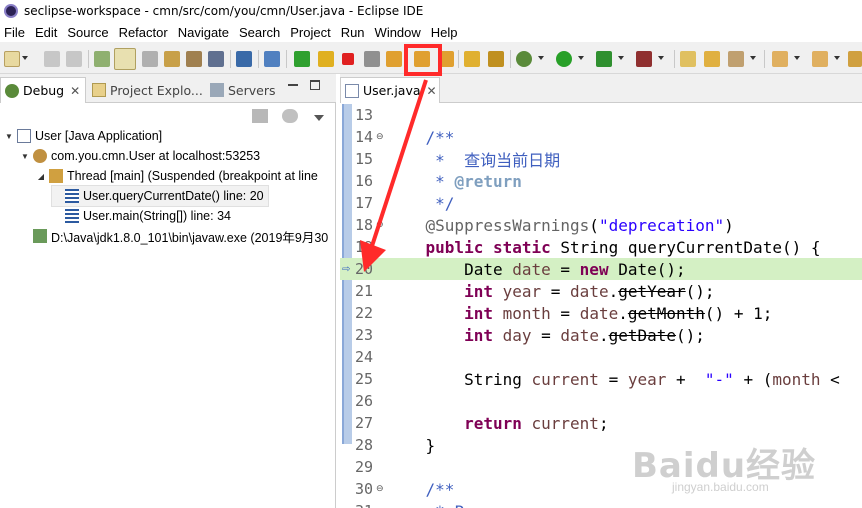  Describe the element at coordinates (601, 401) in the screenshot. I see `code-line: 26` at that location.